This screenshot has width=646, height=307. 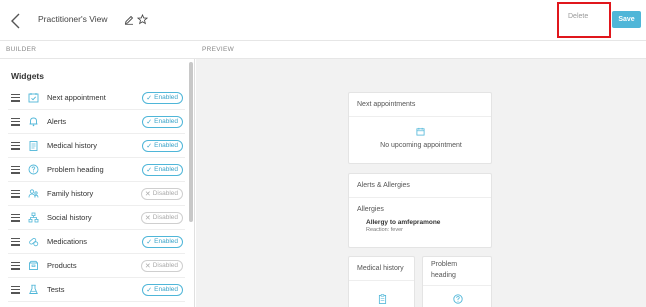 I want to click on widget-row-next-appointment: Next appointment ✓ Enabled, so click(x=96, y=98).